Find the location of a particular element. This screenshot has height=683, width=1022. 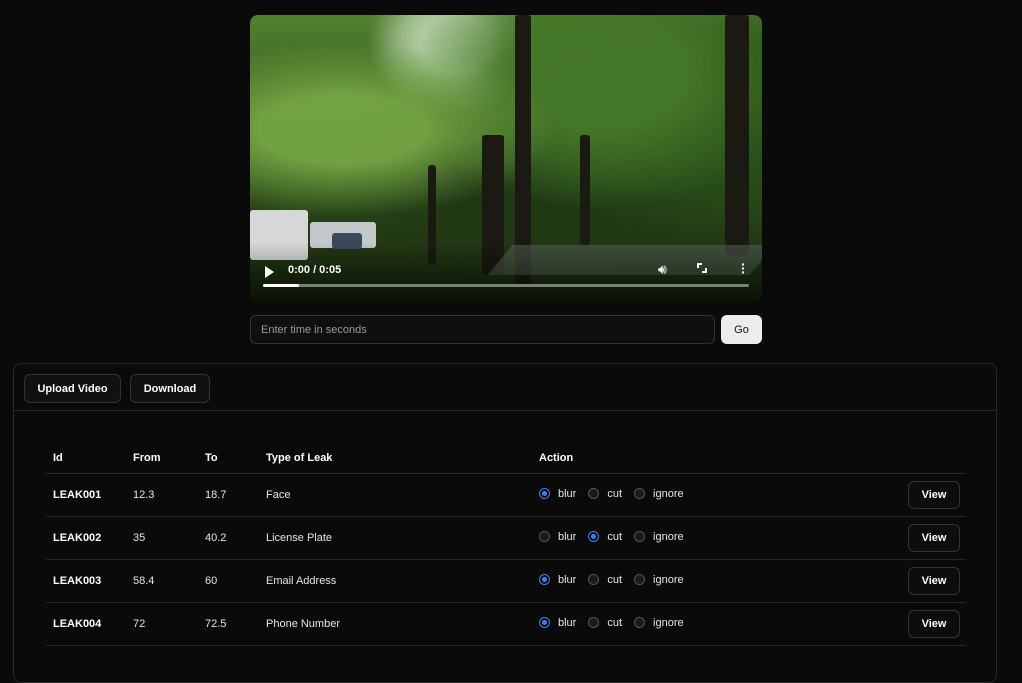

leak-id: LEAK001 is located at coordinates (86, 495).